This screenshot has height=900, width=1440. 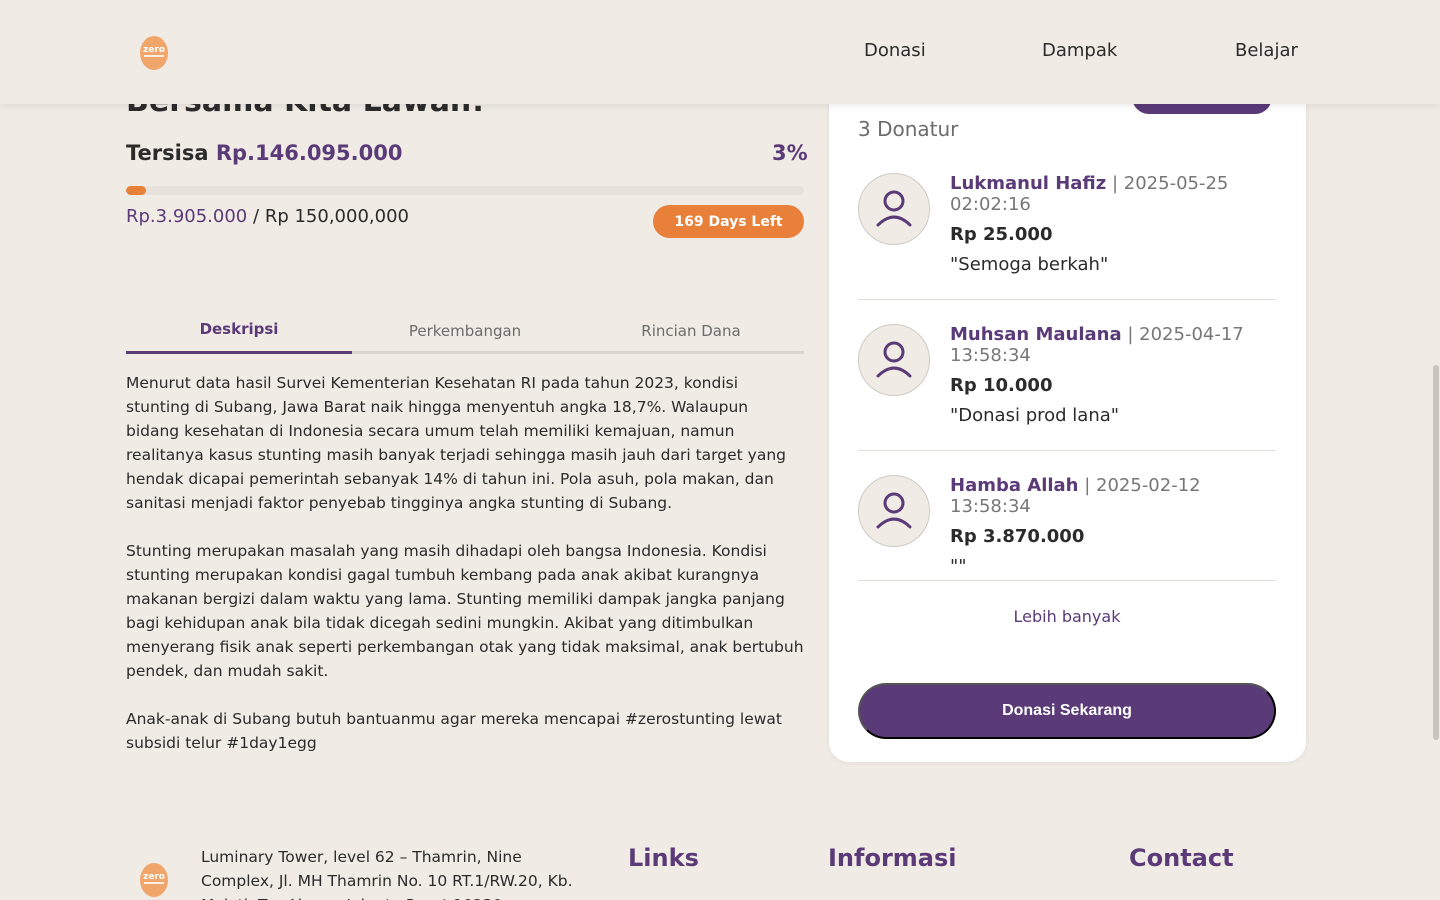 What do you see at coordinates (309, 153) in the screenshot?
I see `remaining-value: Rp.146.095.000` at bounding box center [309, 153].